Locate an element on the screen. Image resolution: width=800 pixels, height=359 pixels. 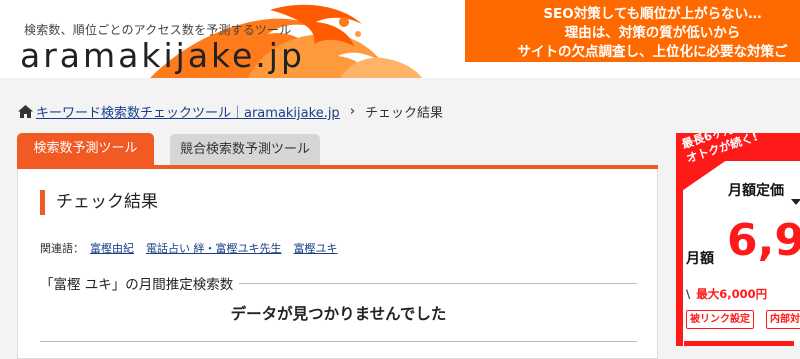
site-logo: aramakijake.jp is located at coordinates (162, 55).